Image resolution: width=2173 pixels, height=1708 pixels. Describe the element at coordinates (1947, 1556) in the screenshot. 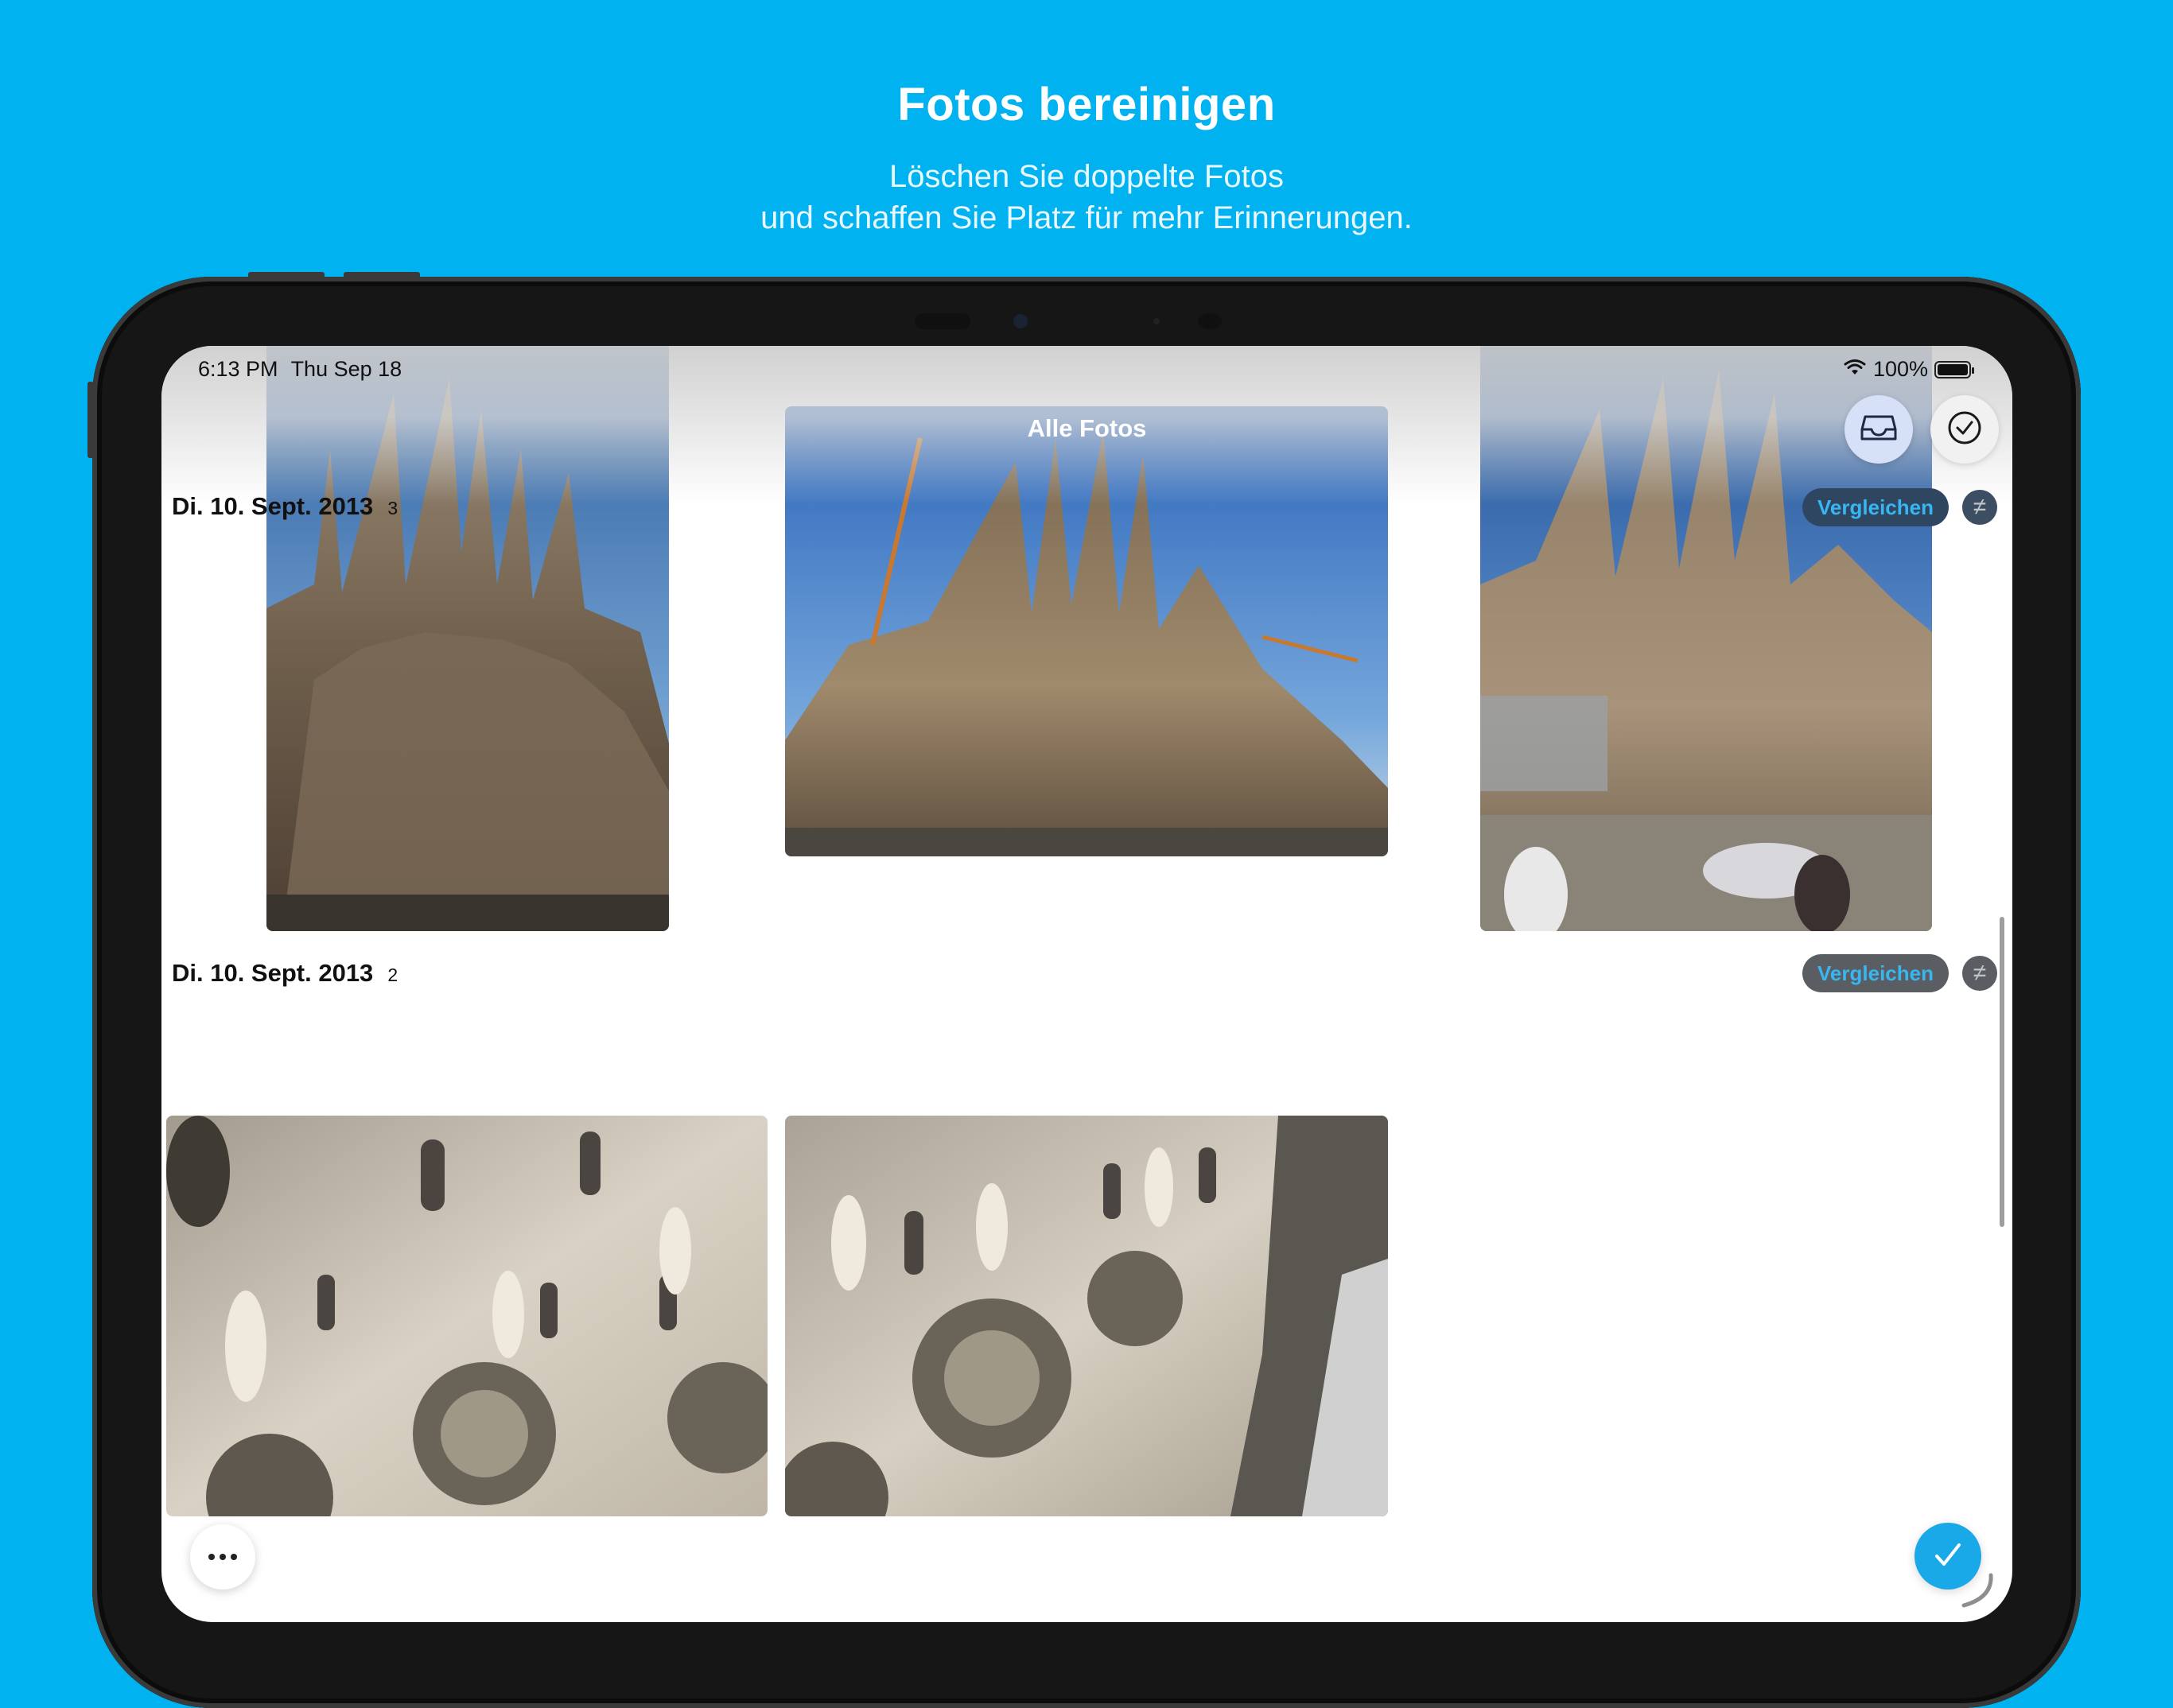

I see `checkmark-icon` at that location.